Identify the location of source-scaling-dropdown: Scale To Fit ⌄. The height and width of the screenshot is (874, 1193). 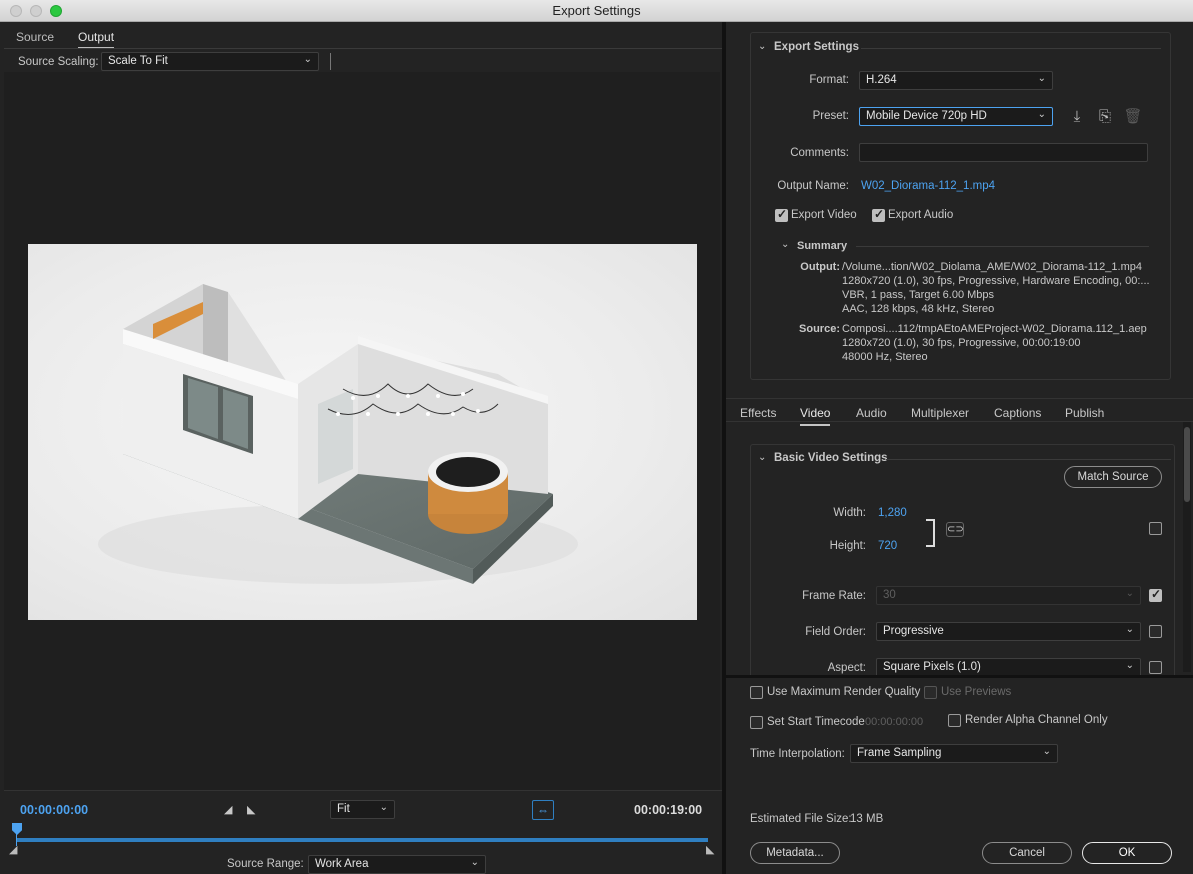
(210, 61).